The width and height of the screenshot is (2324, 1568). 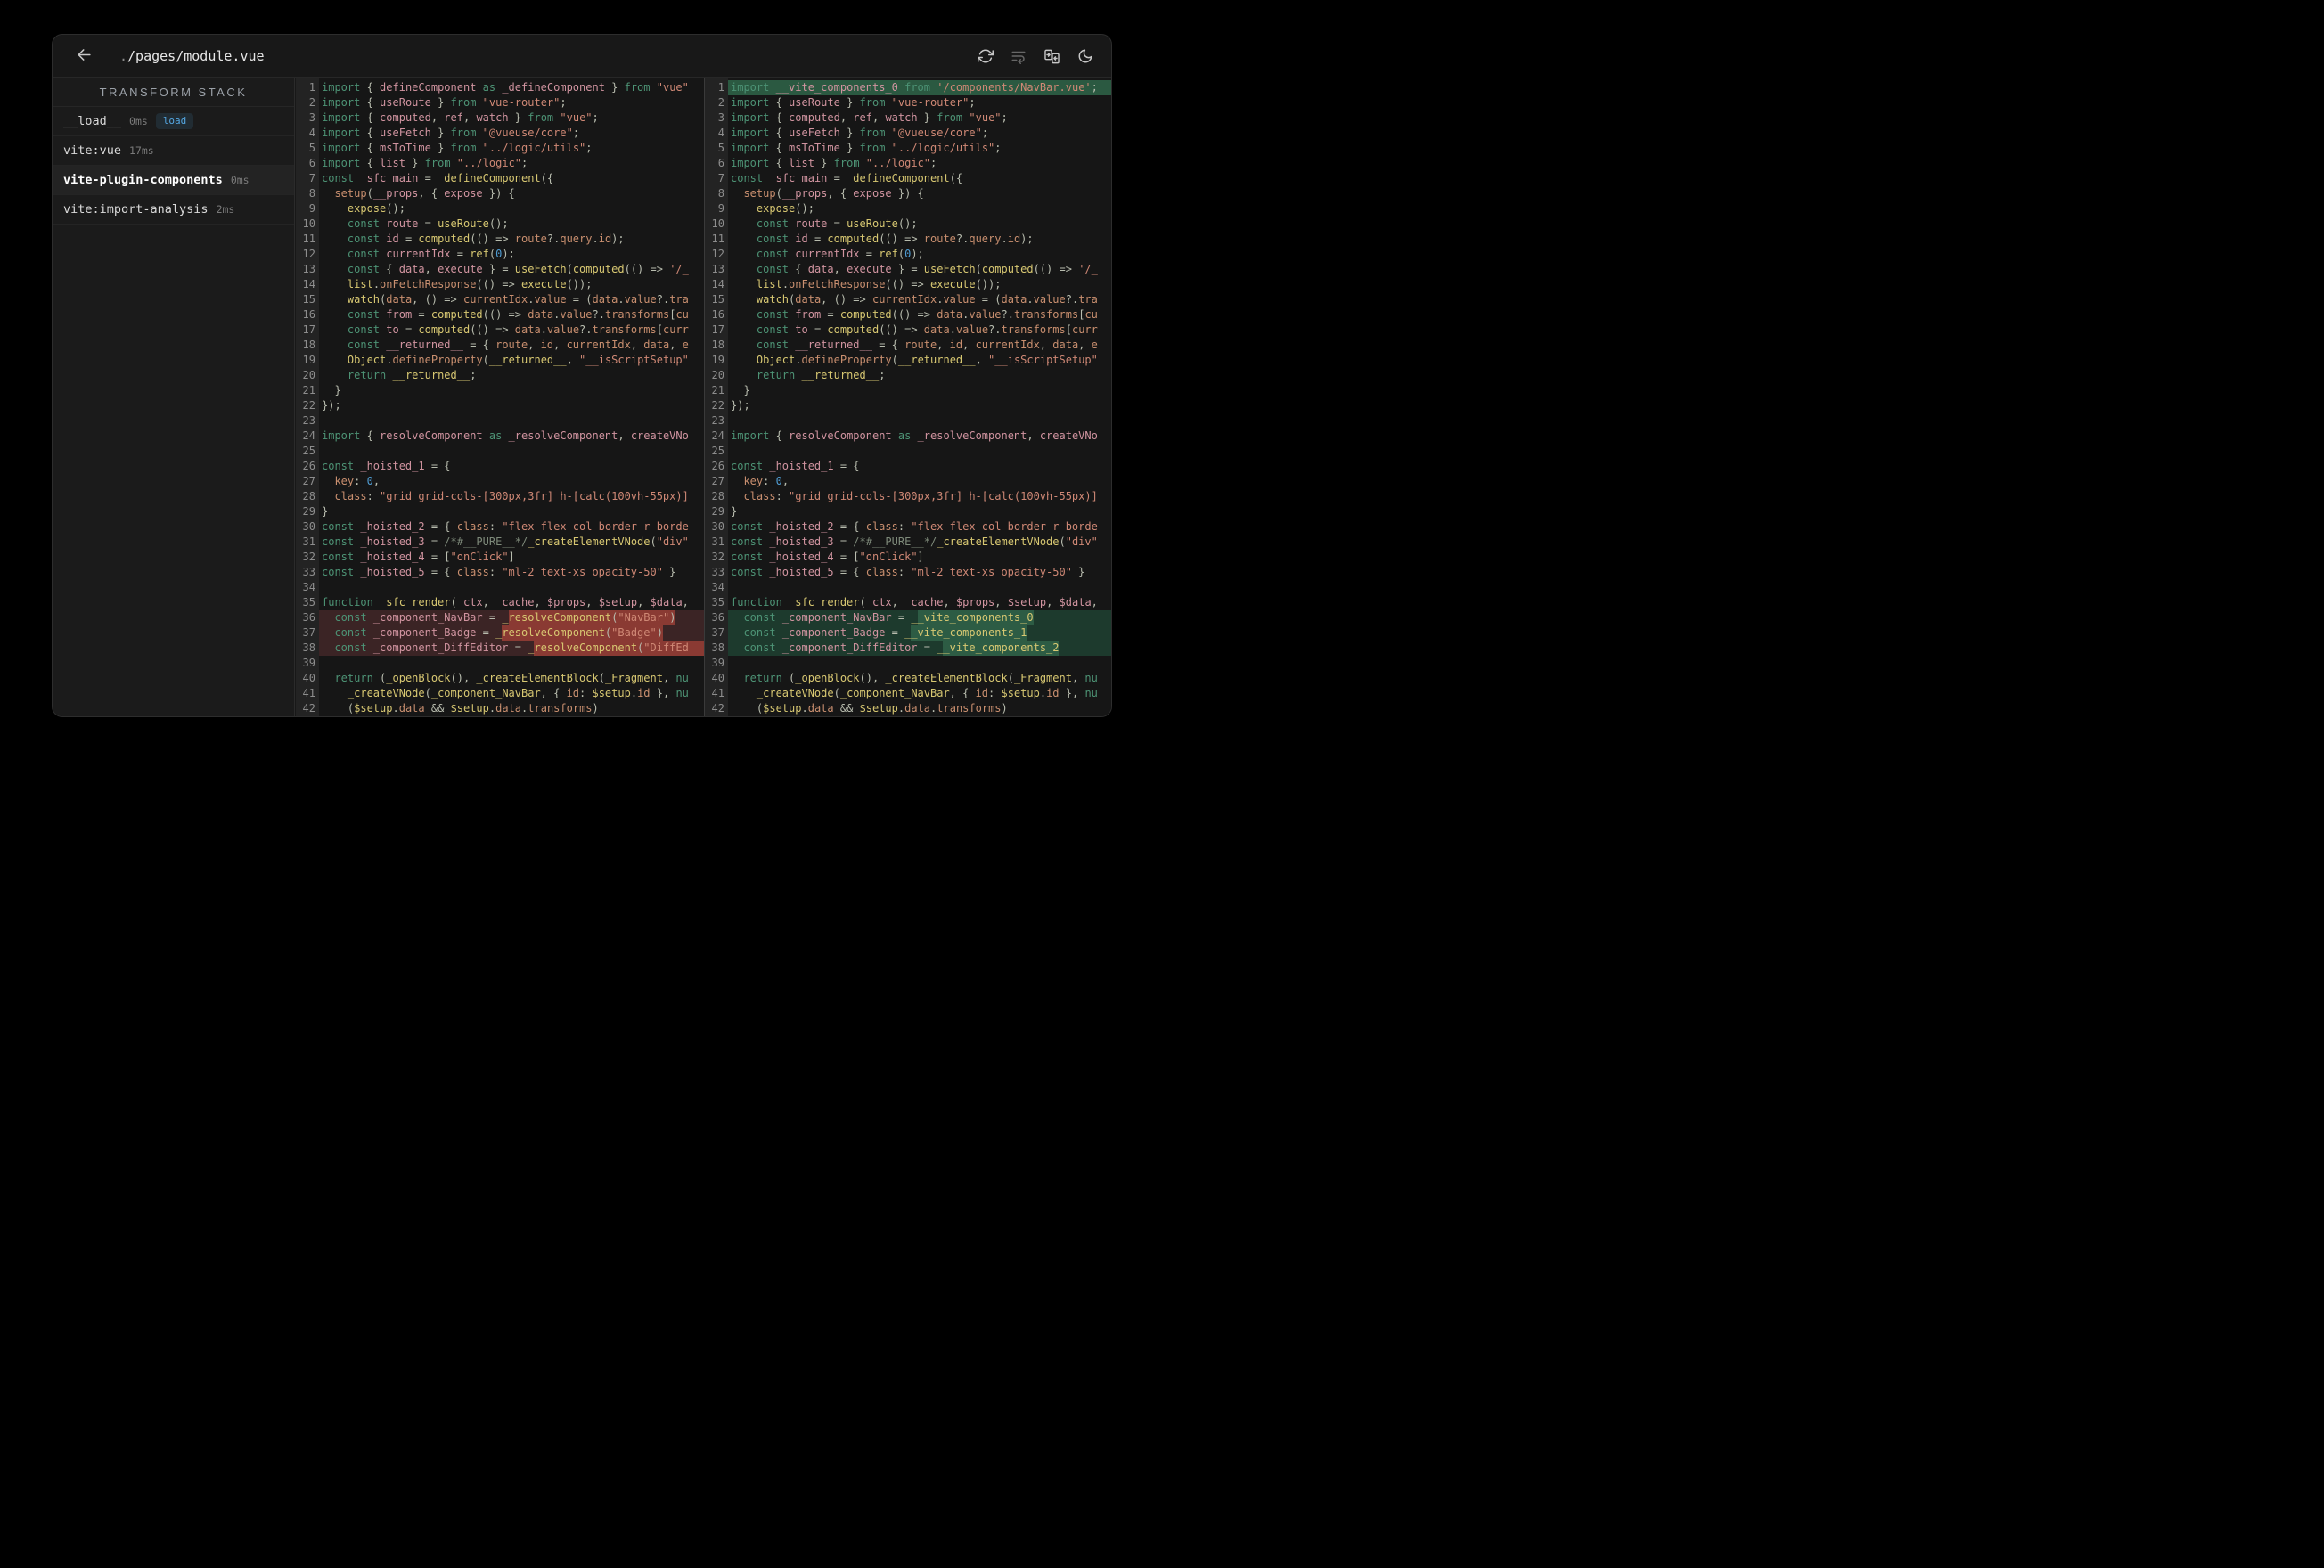 What do you see at coordinates (311, 178) in the screenshot?
I see `line-number: 7` at bounding box center [311, 178].